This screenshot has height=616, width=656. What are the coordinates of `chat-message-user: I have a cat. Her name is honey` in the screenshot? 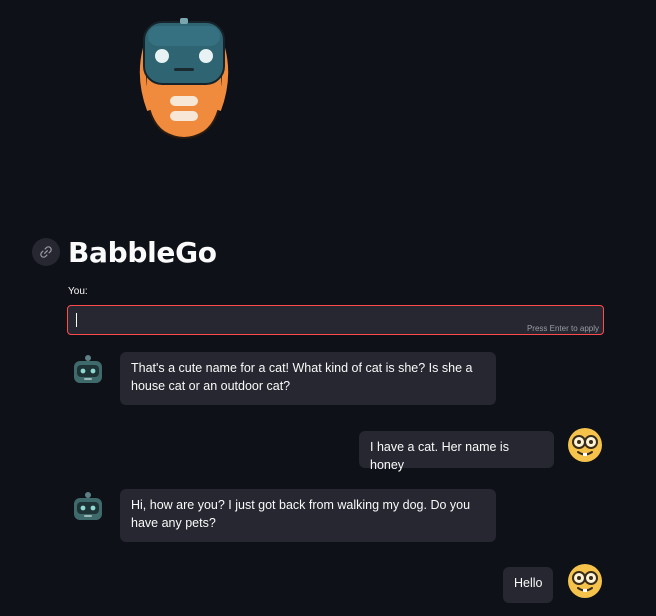 It's located at (481, 449).